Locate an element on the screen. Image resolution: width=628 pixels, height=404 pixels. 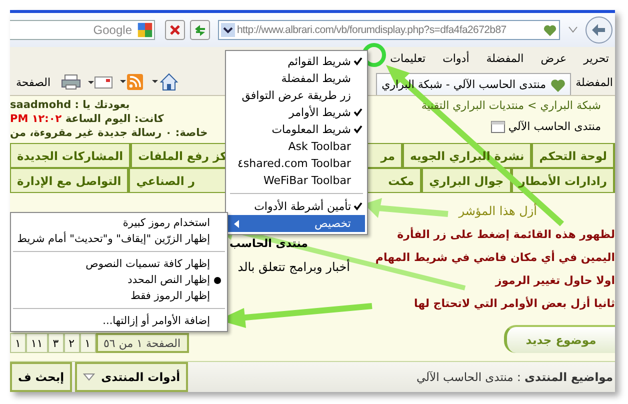
annotation-text: اليمين في أي مكان فاضي في شريط المهام is located at coordinates (495, 257).